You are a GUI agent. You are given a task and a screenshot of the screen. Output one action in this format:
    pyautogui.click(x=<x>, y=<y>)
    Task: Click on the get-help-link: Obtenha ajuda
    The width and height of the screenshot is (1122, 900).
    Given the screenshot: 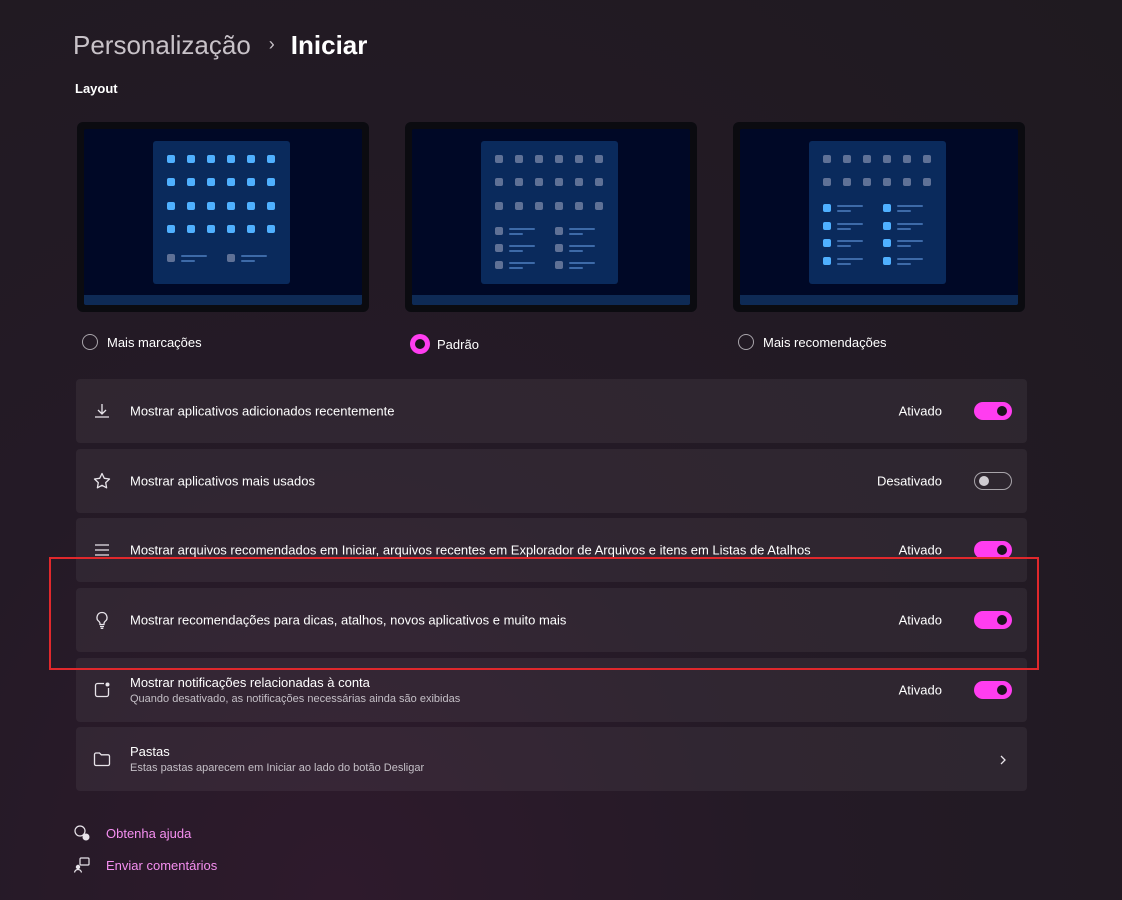 What is the action you would take?
    pyautogui.click(x=132, y=833)
    